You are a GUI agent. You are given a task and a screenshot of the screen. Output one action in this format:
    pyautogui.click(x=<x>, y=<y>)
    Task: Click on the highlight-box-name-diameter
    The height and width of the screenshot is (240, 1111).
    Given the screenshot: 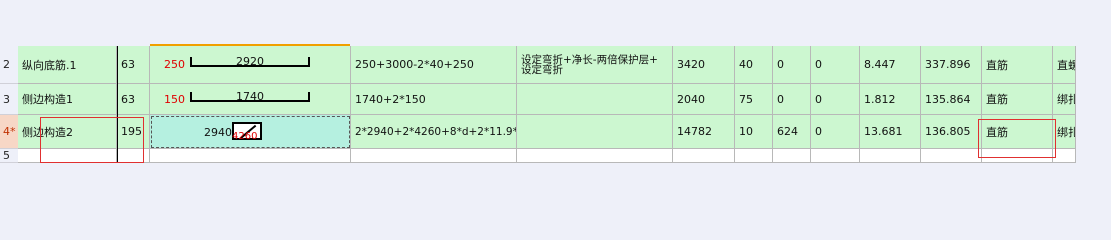 What is the action you would take?
    pyautogui.click(x=92, y=140)
    